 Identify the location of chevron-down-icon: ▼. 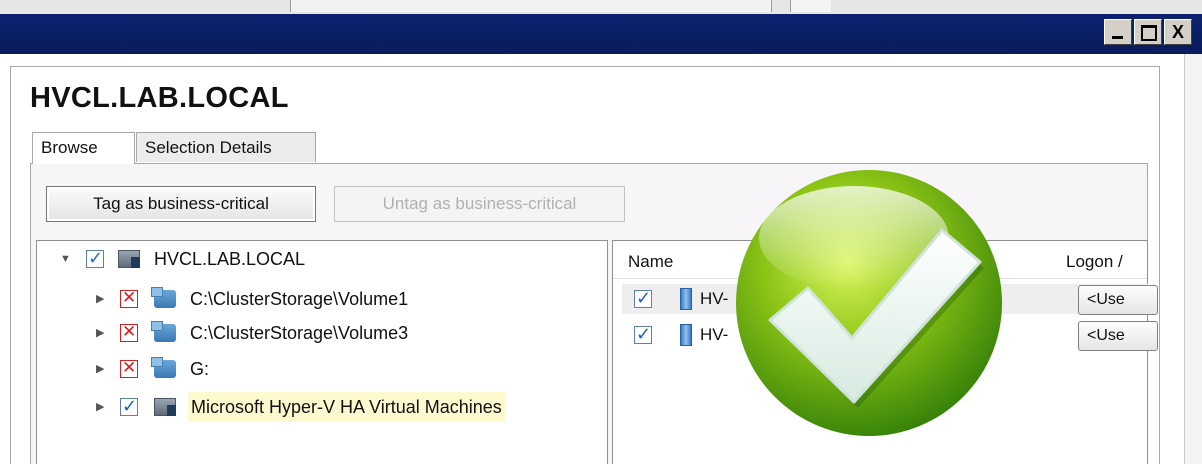
(66, 259).